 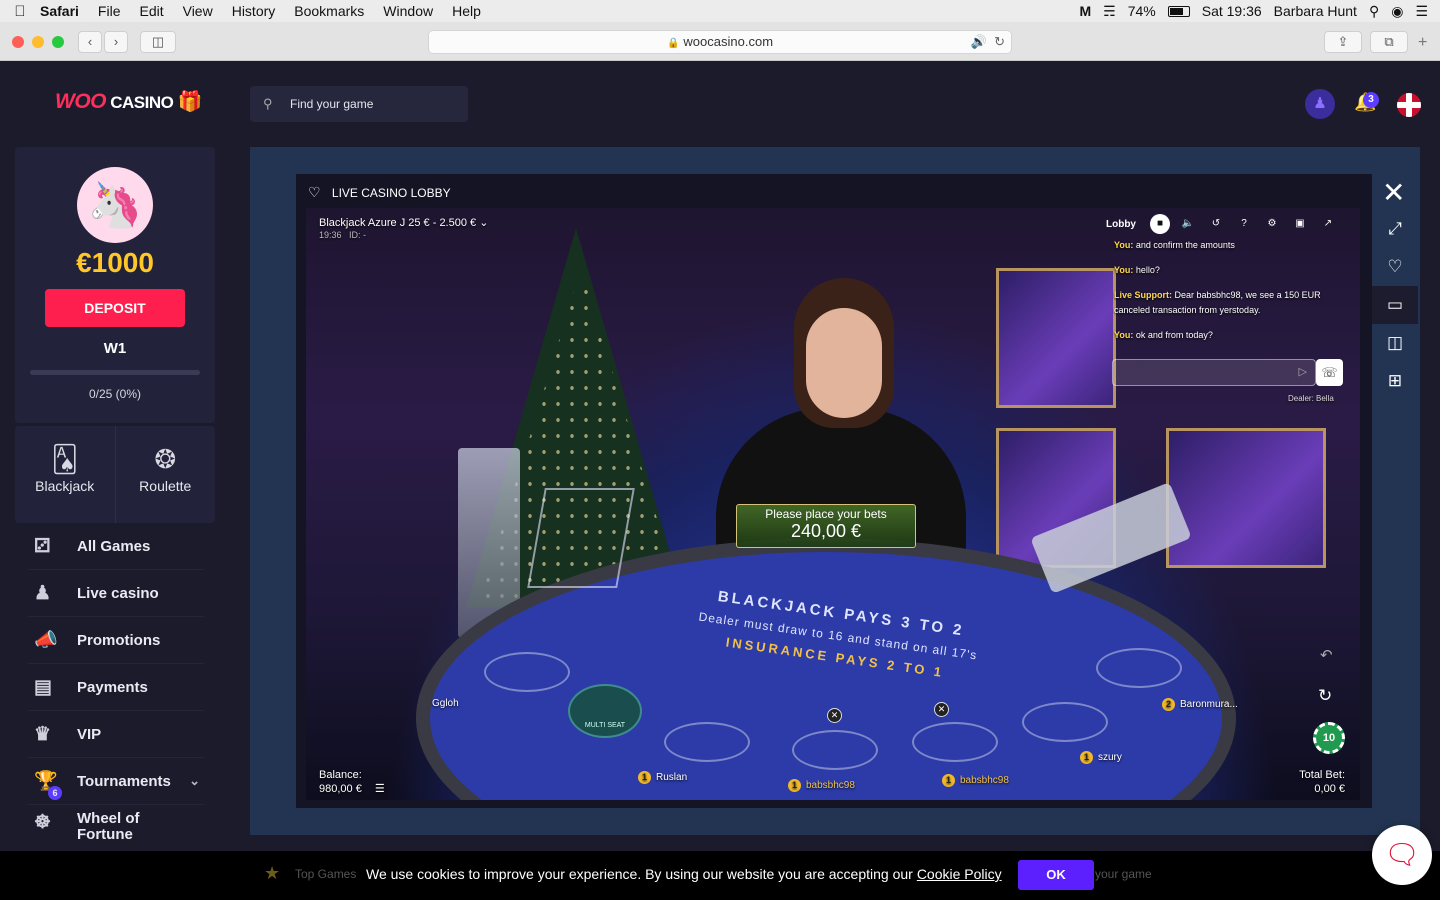 I want to click on fullscreen-icon: ⤢, so click(x=1395, y=229).